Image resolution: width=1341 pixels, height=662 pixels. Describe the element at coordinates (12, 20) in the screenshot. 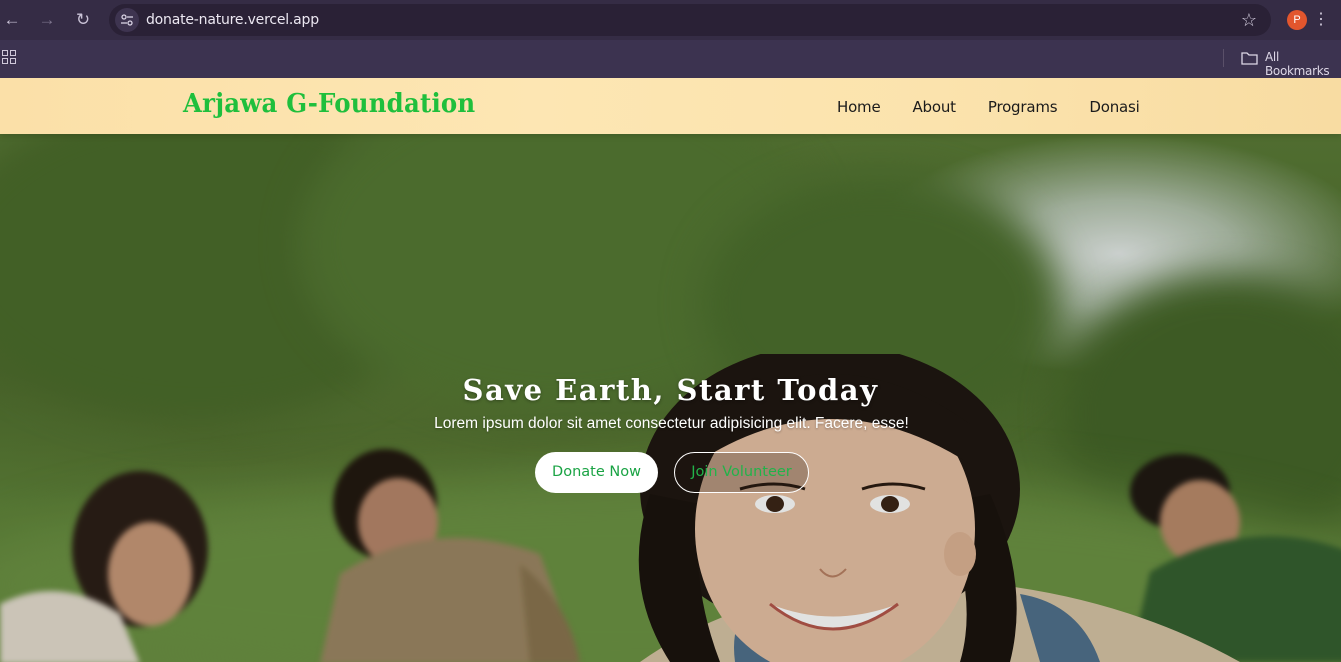

I see `back-icon: ←` at that location.